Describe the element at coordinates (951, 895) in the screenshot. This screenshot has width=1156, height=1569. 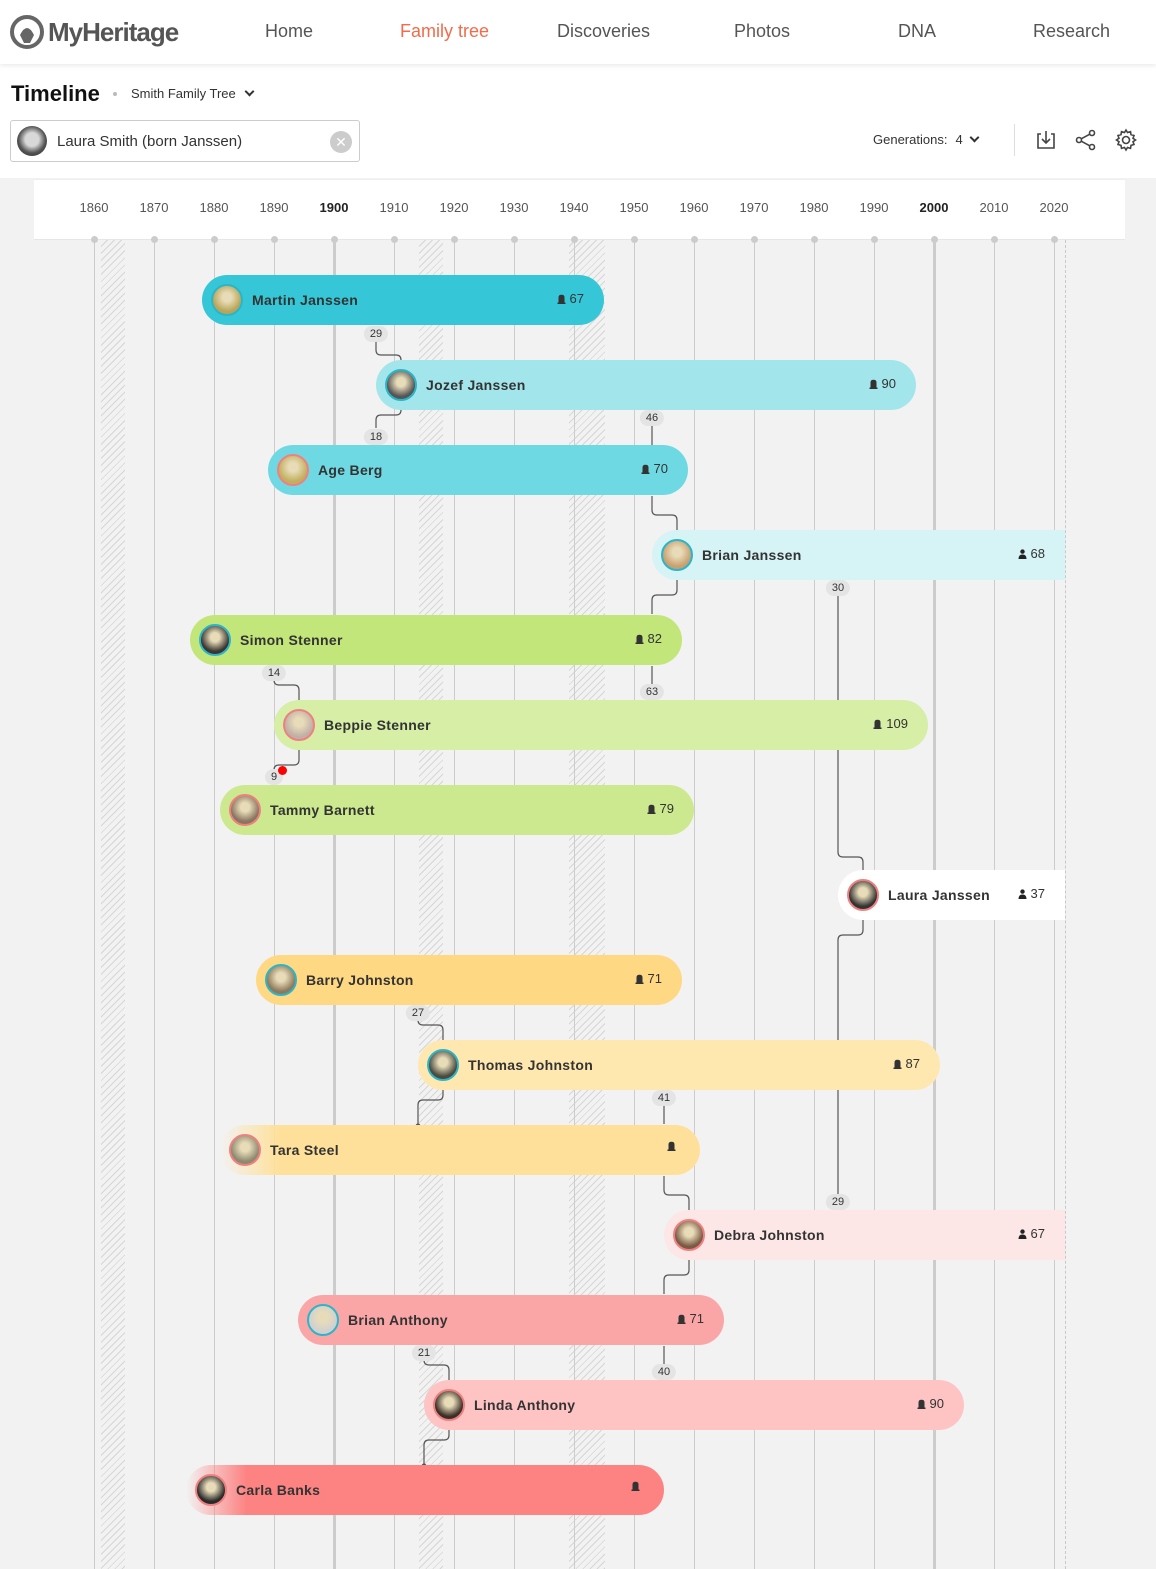
I see `person-bar: Laura Janssen 37` at that location.